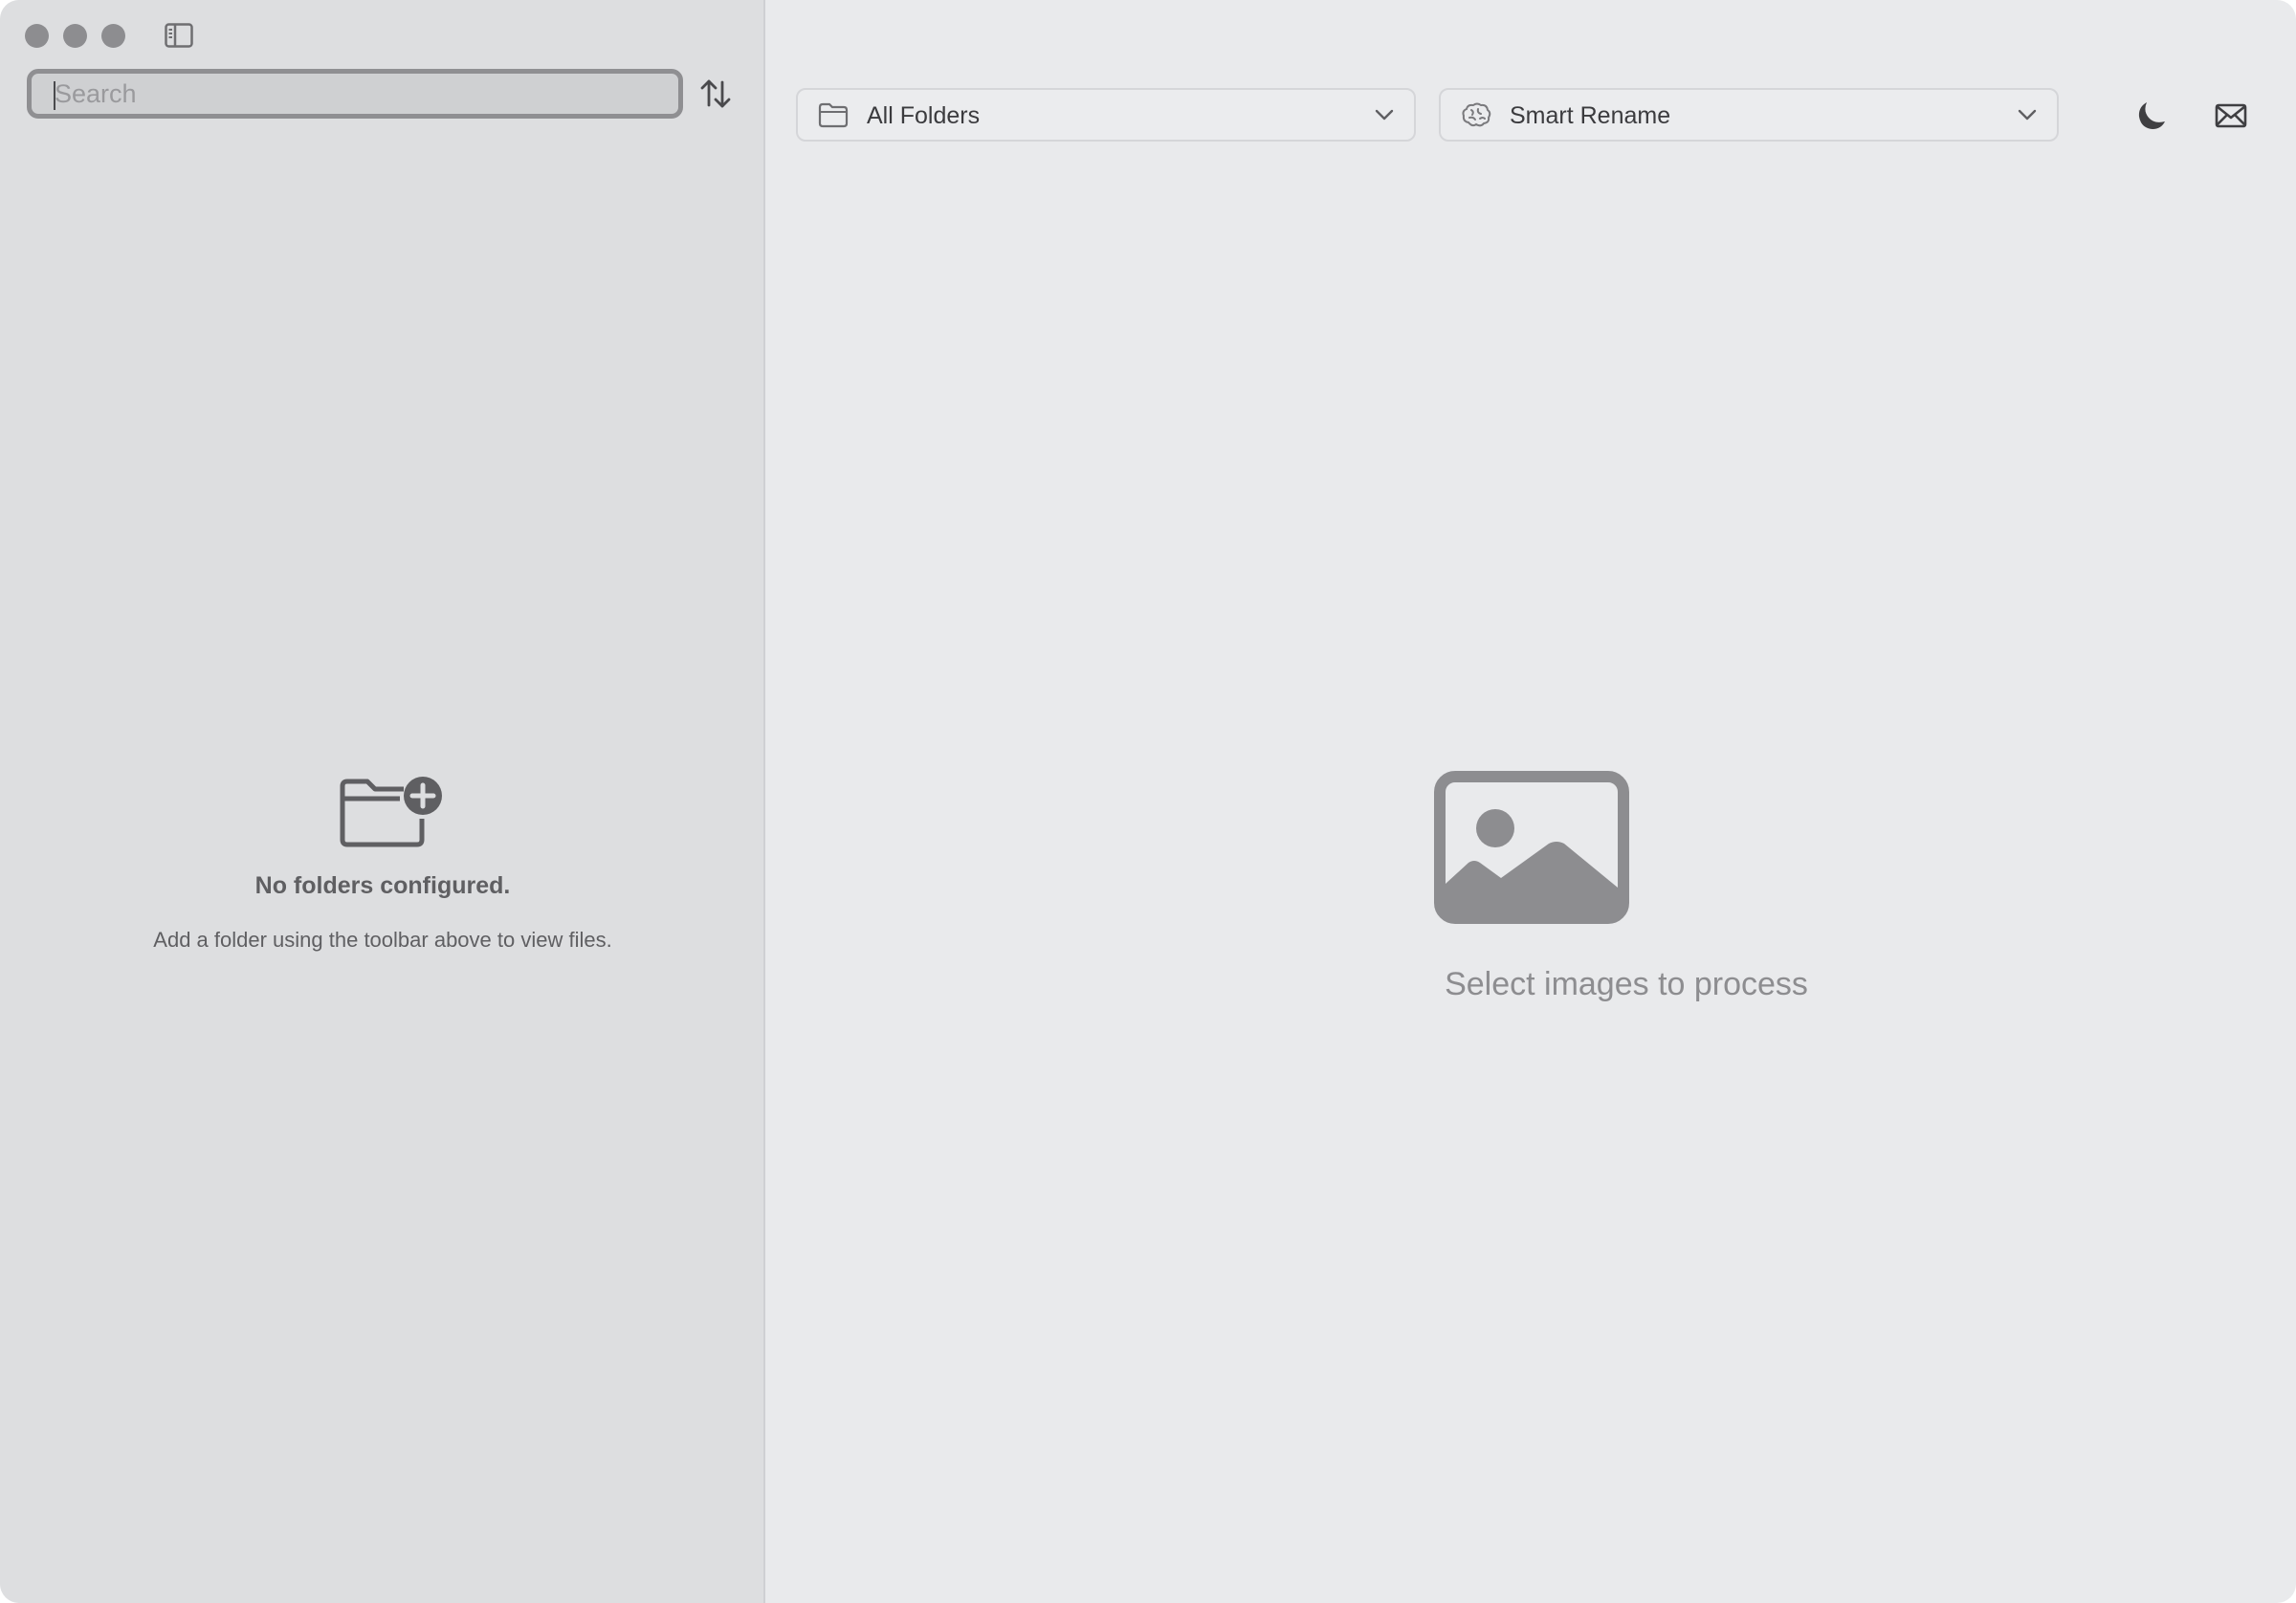 The width and height of the screenshot is (2296, 1603). I want to click on arrow-up-down-icon, so click(715, 94).